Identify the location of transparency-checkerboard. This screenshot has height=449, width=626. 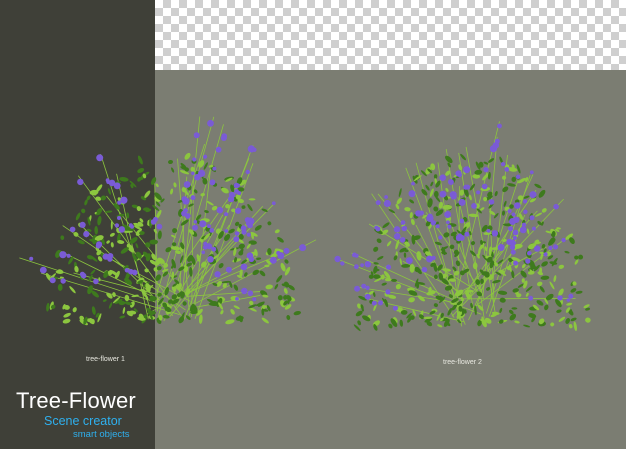
(390, 35).